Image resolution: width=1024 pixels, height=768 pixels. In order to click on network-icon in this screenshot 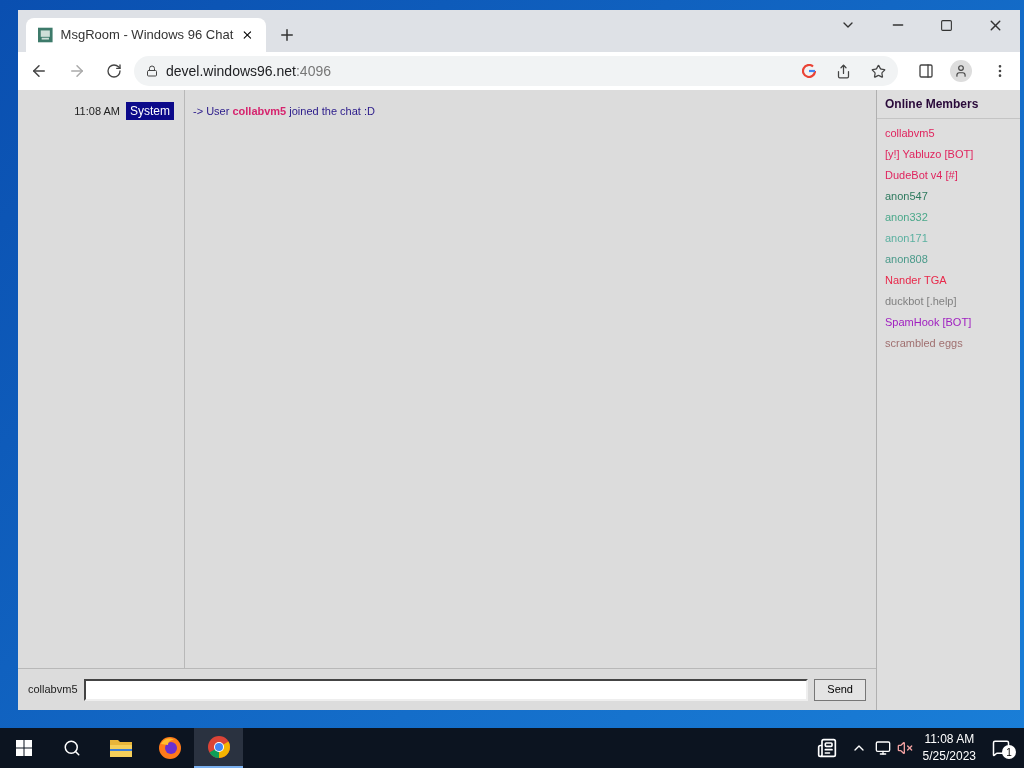, I will do `click(882, 748)`.